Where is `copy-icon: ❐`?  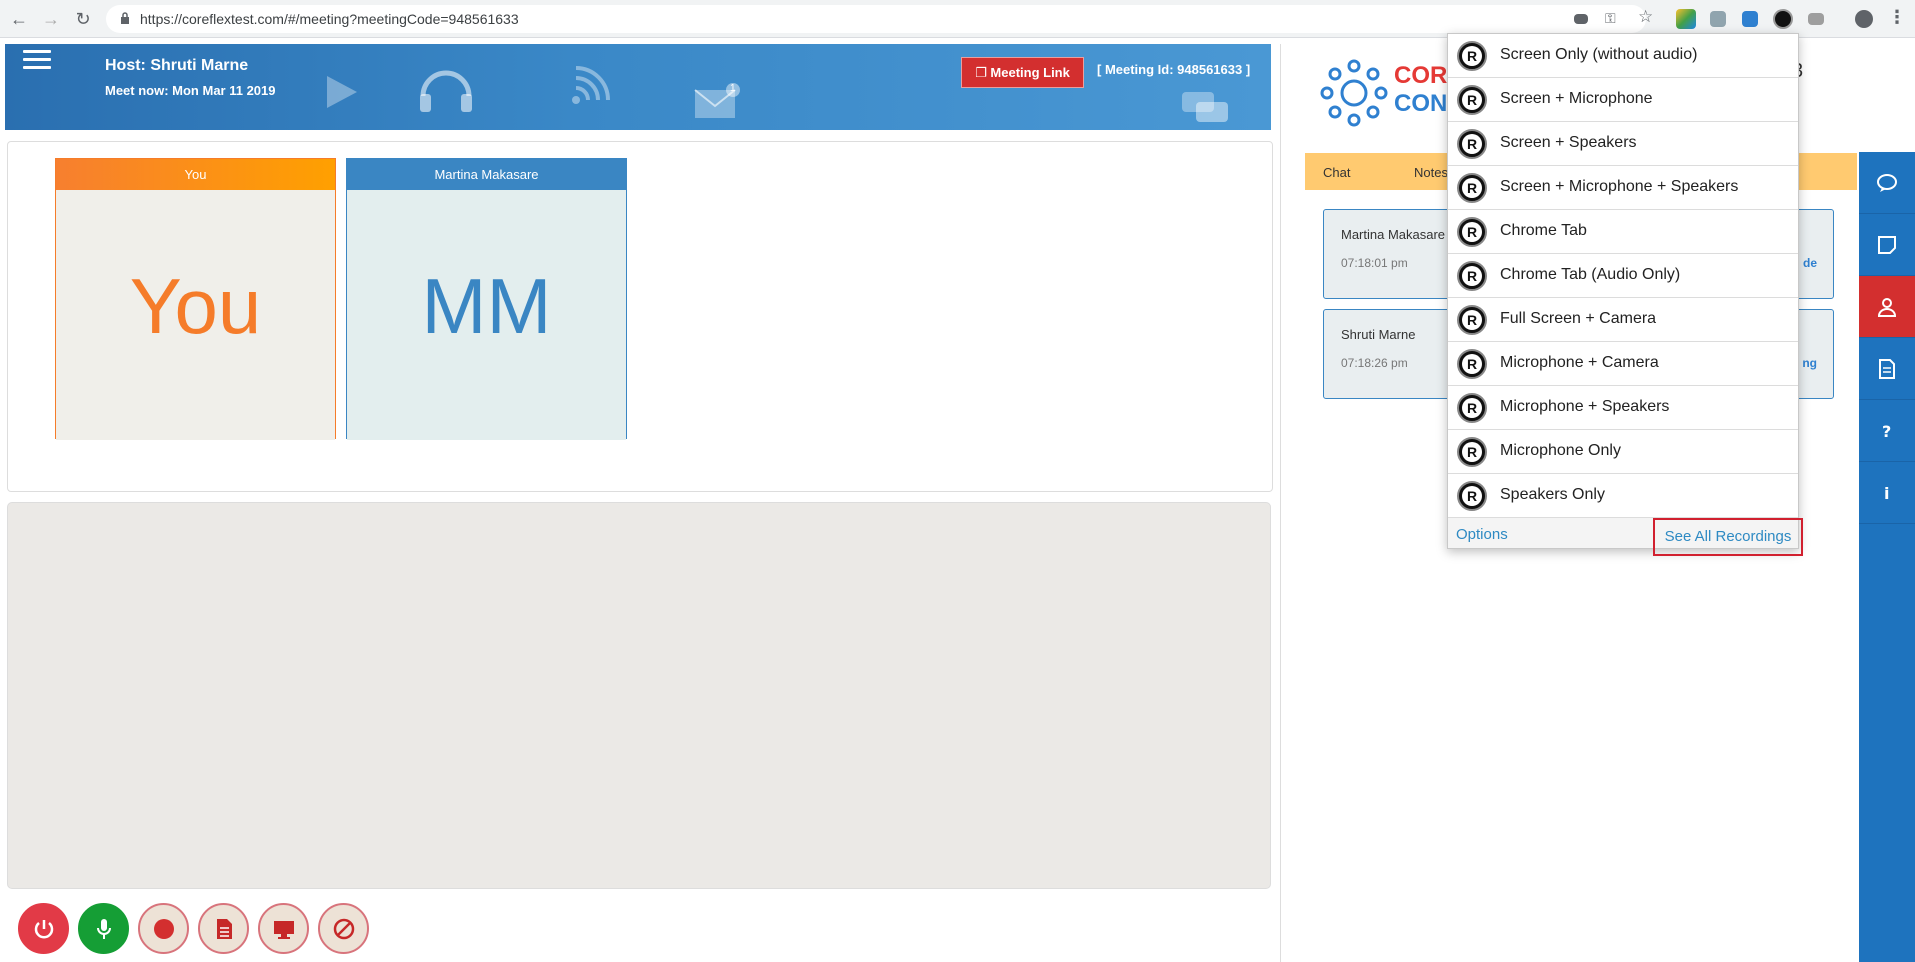 copy-icon: ❐ is located at coordinates (981, 72).